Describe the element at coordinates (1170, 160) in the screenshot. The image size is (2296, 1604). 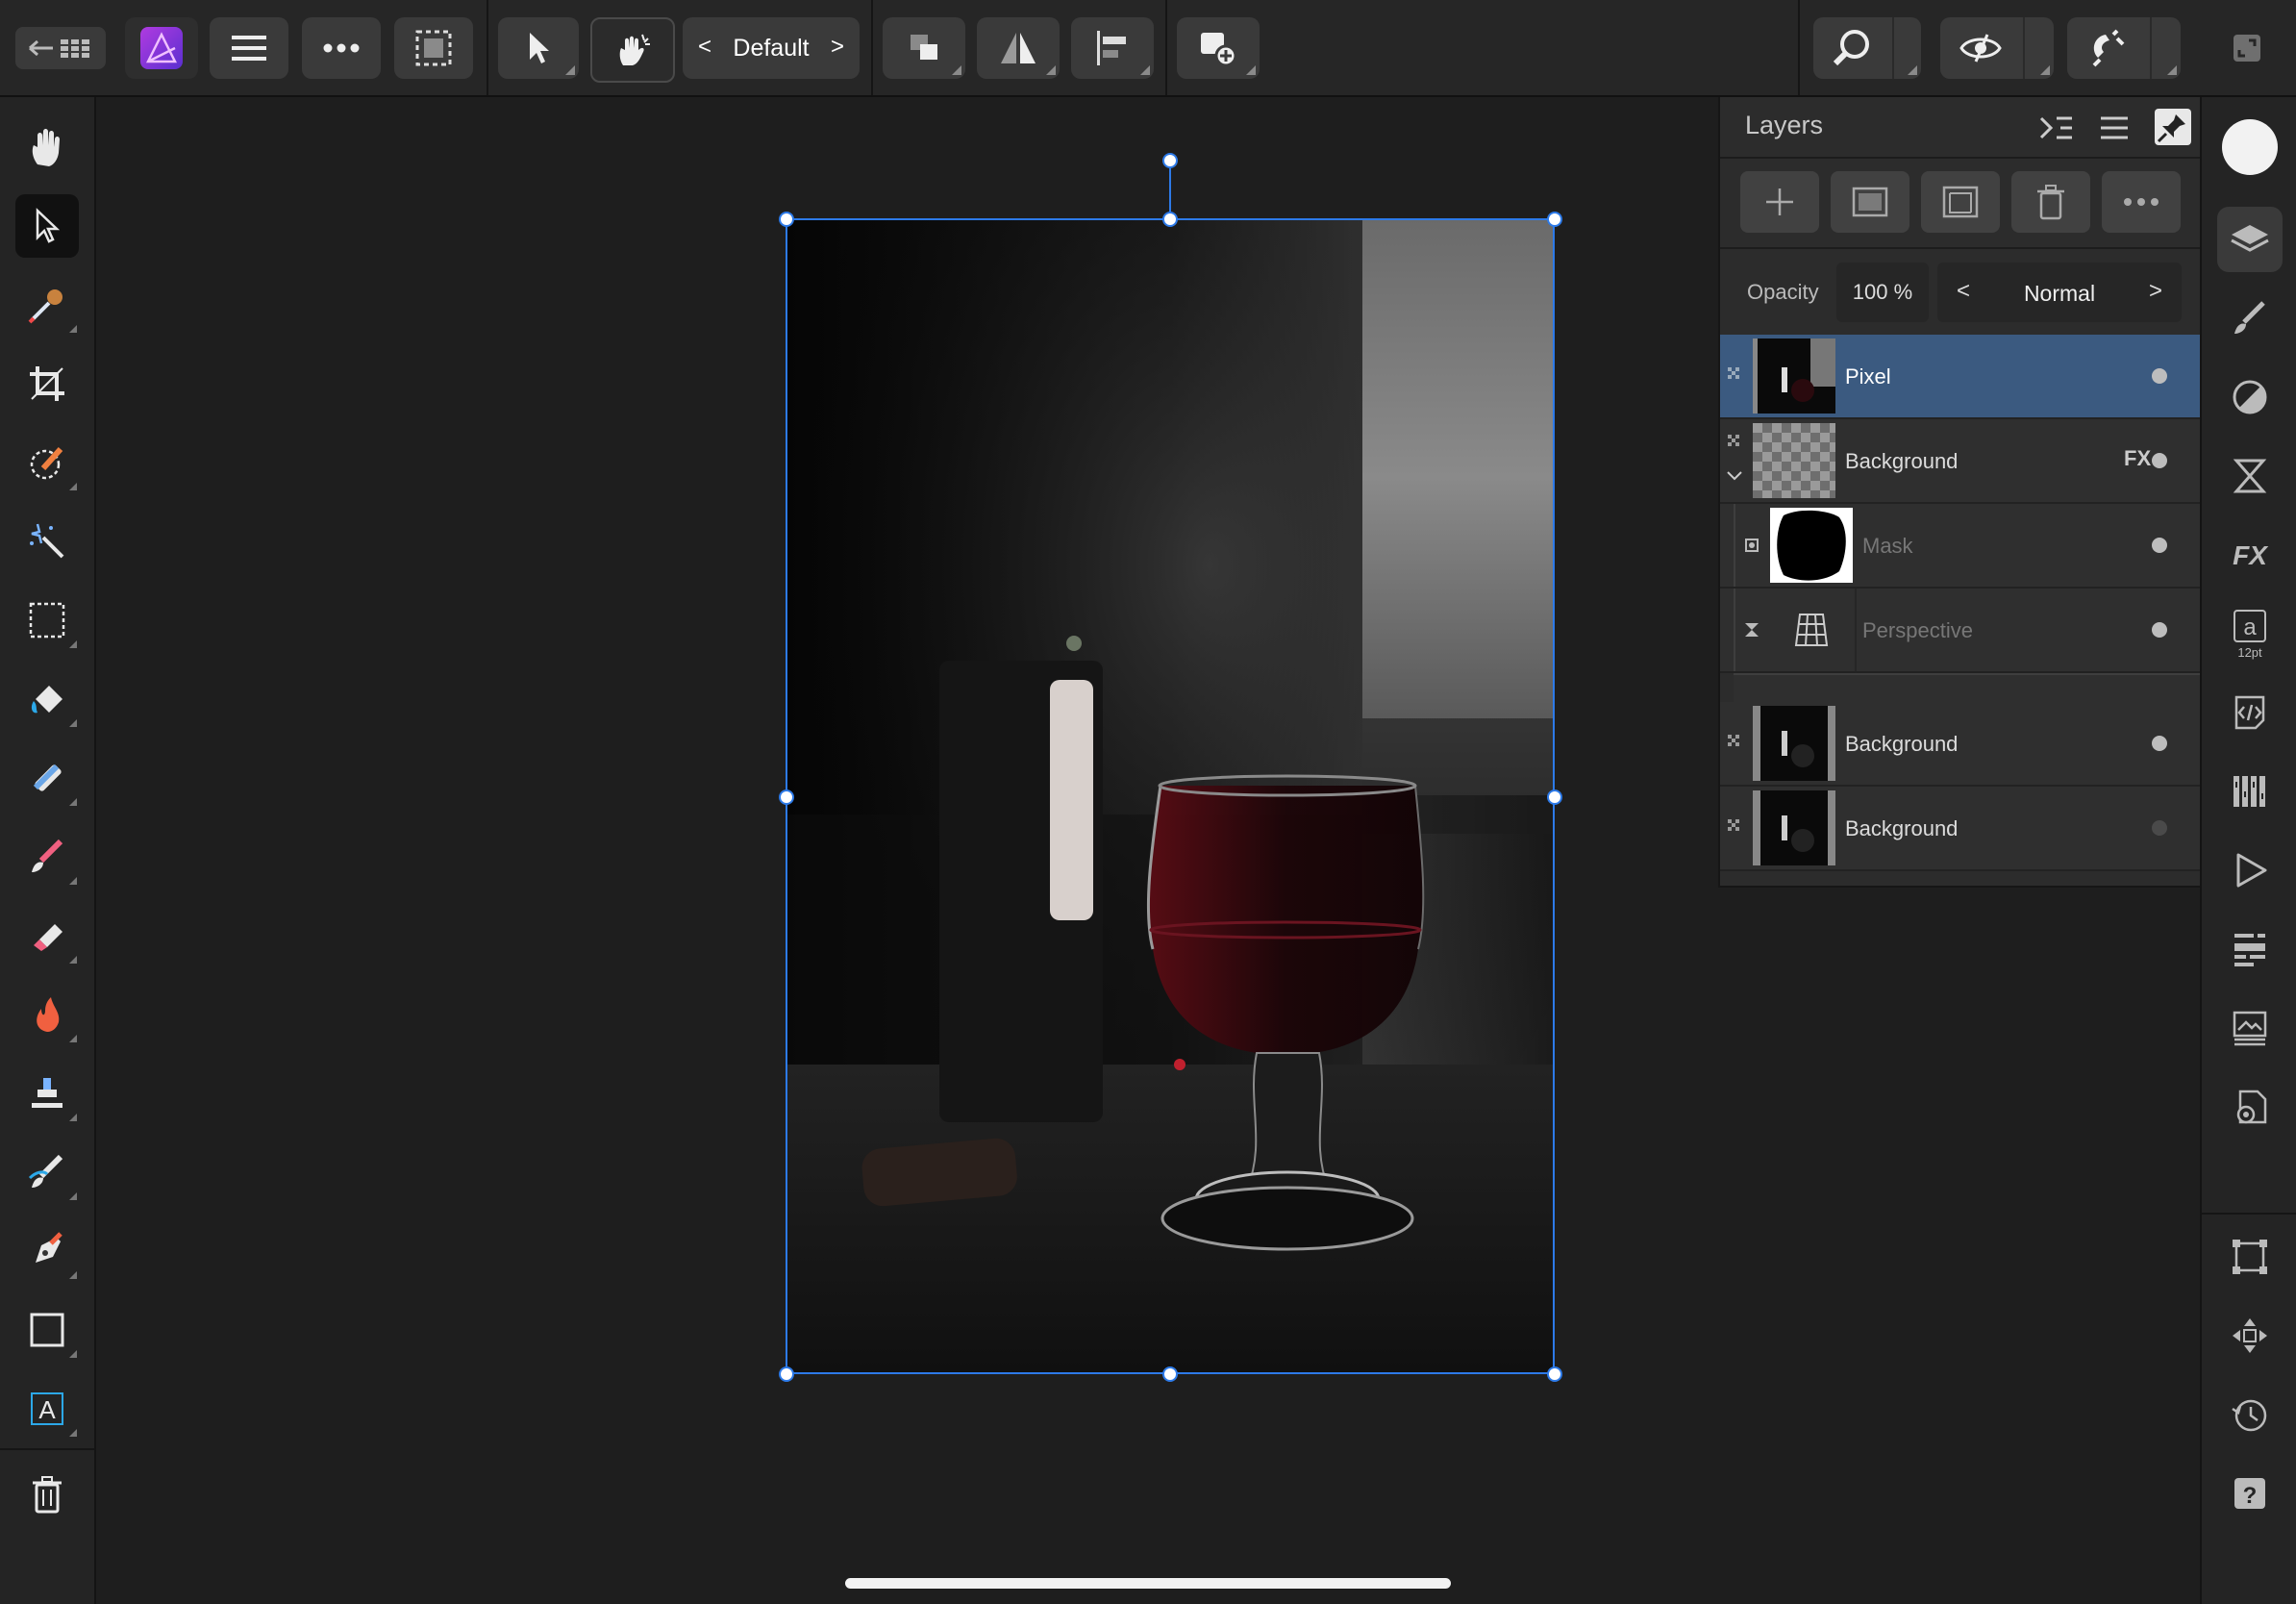
I see `rotation-handle` at that location.